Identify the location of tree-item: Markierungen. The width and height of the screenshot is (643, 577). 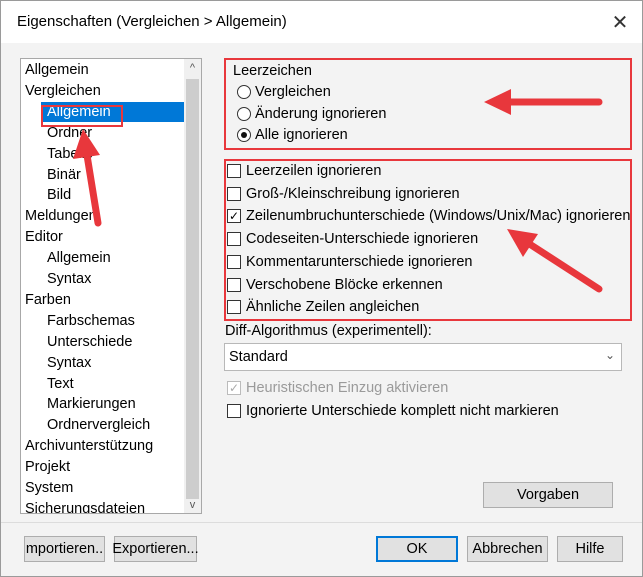
(91, 404).